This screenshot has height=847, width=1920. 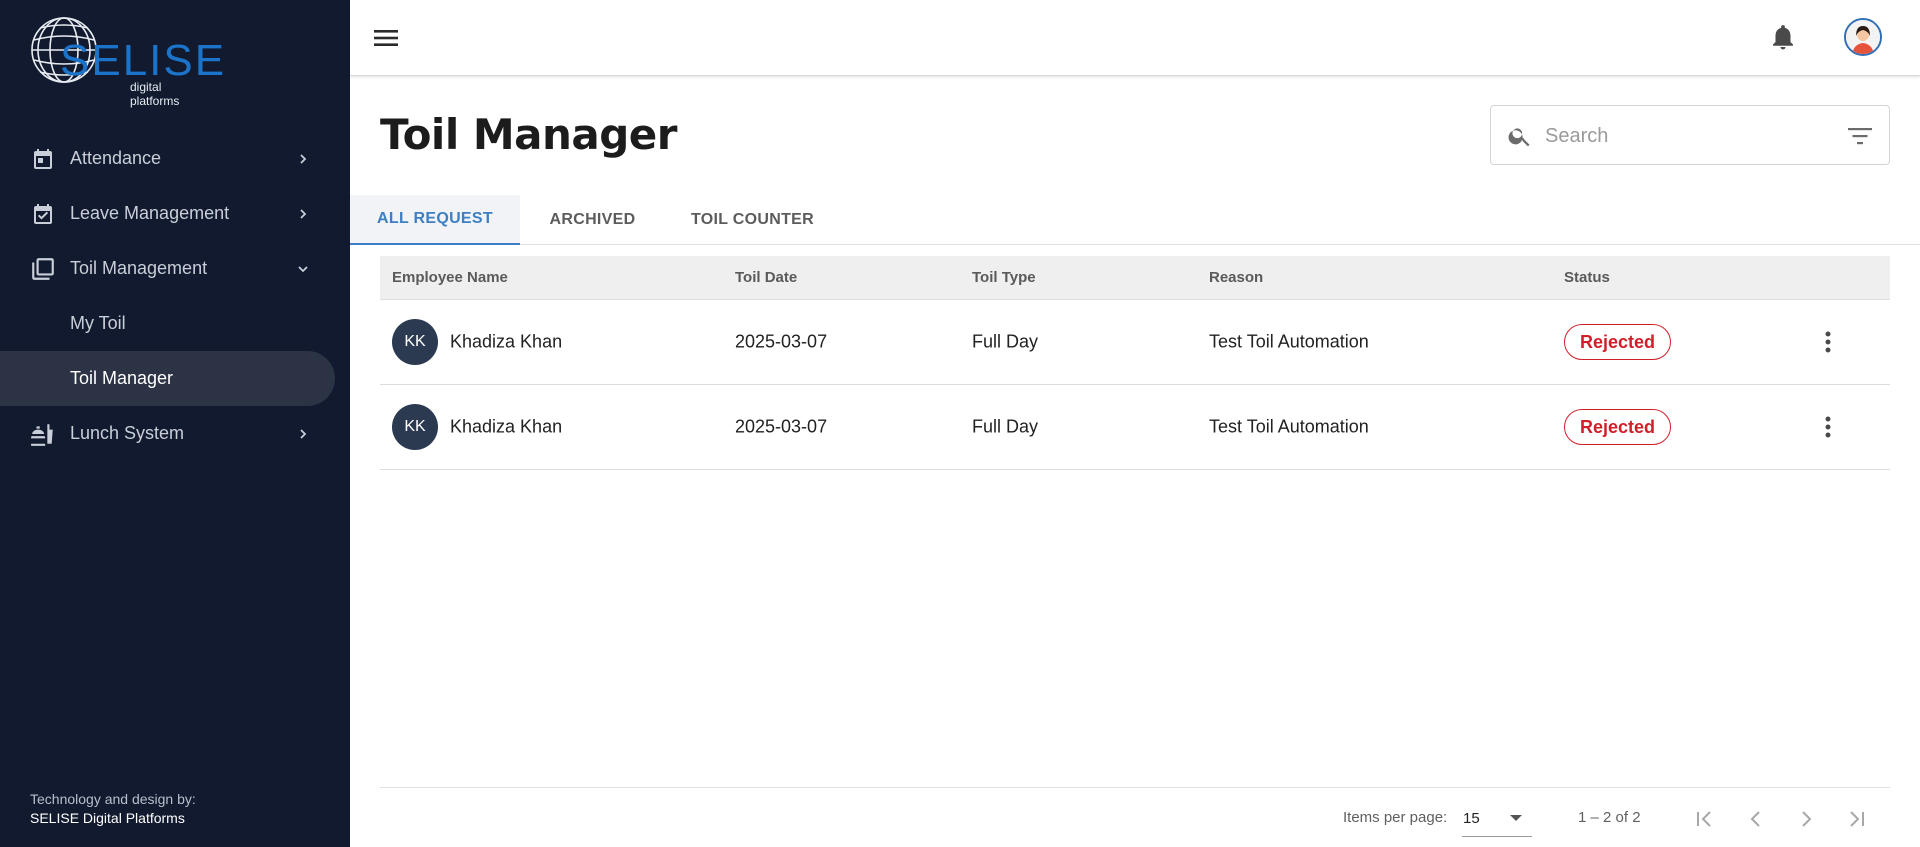 I want to click on sidebar-item-lunch-system: Lunch System, so click(x=175, y=433).